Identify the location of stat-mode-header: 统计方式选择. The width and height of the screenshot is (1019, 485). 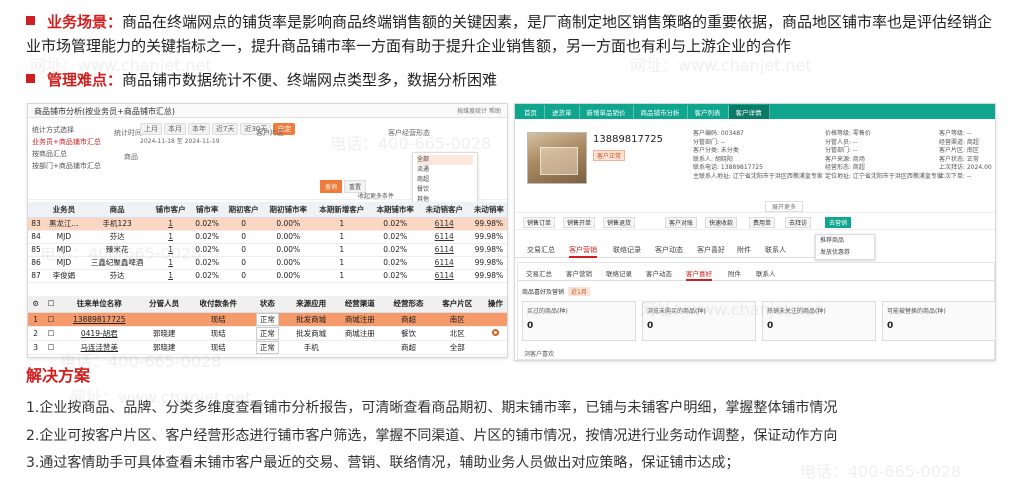
(53, 130).